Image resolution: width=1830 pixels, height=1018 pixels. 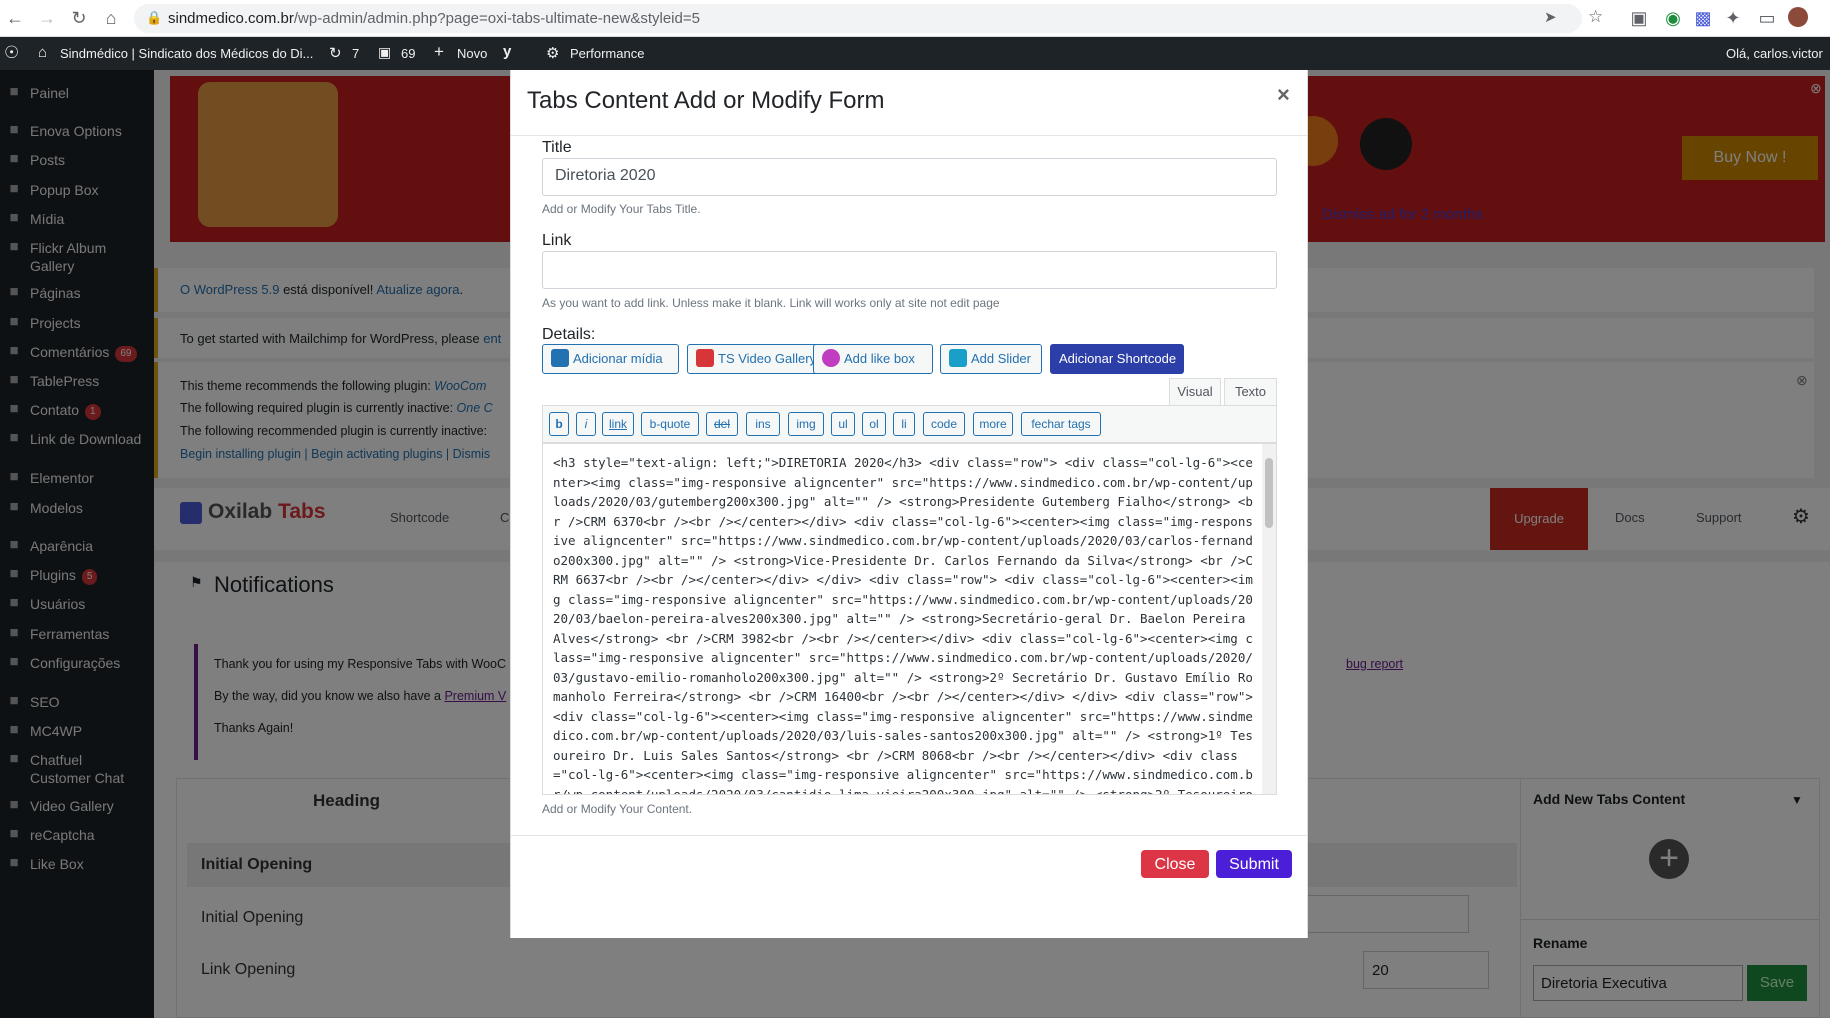 What do you see at coordinates (154, 18) in the screenshot?
I see `lock-icon: 🔒` at bounding box center [154, 18].